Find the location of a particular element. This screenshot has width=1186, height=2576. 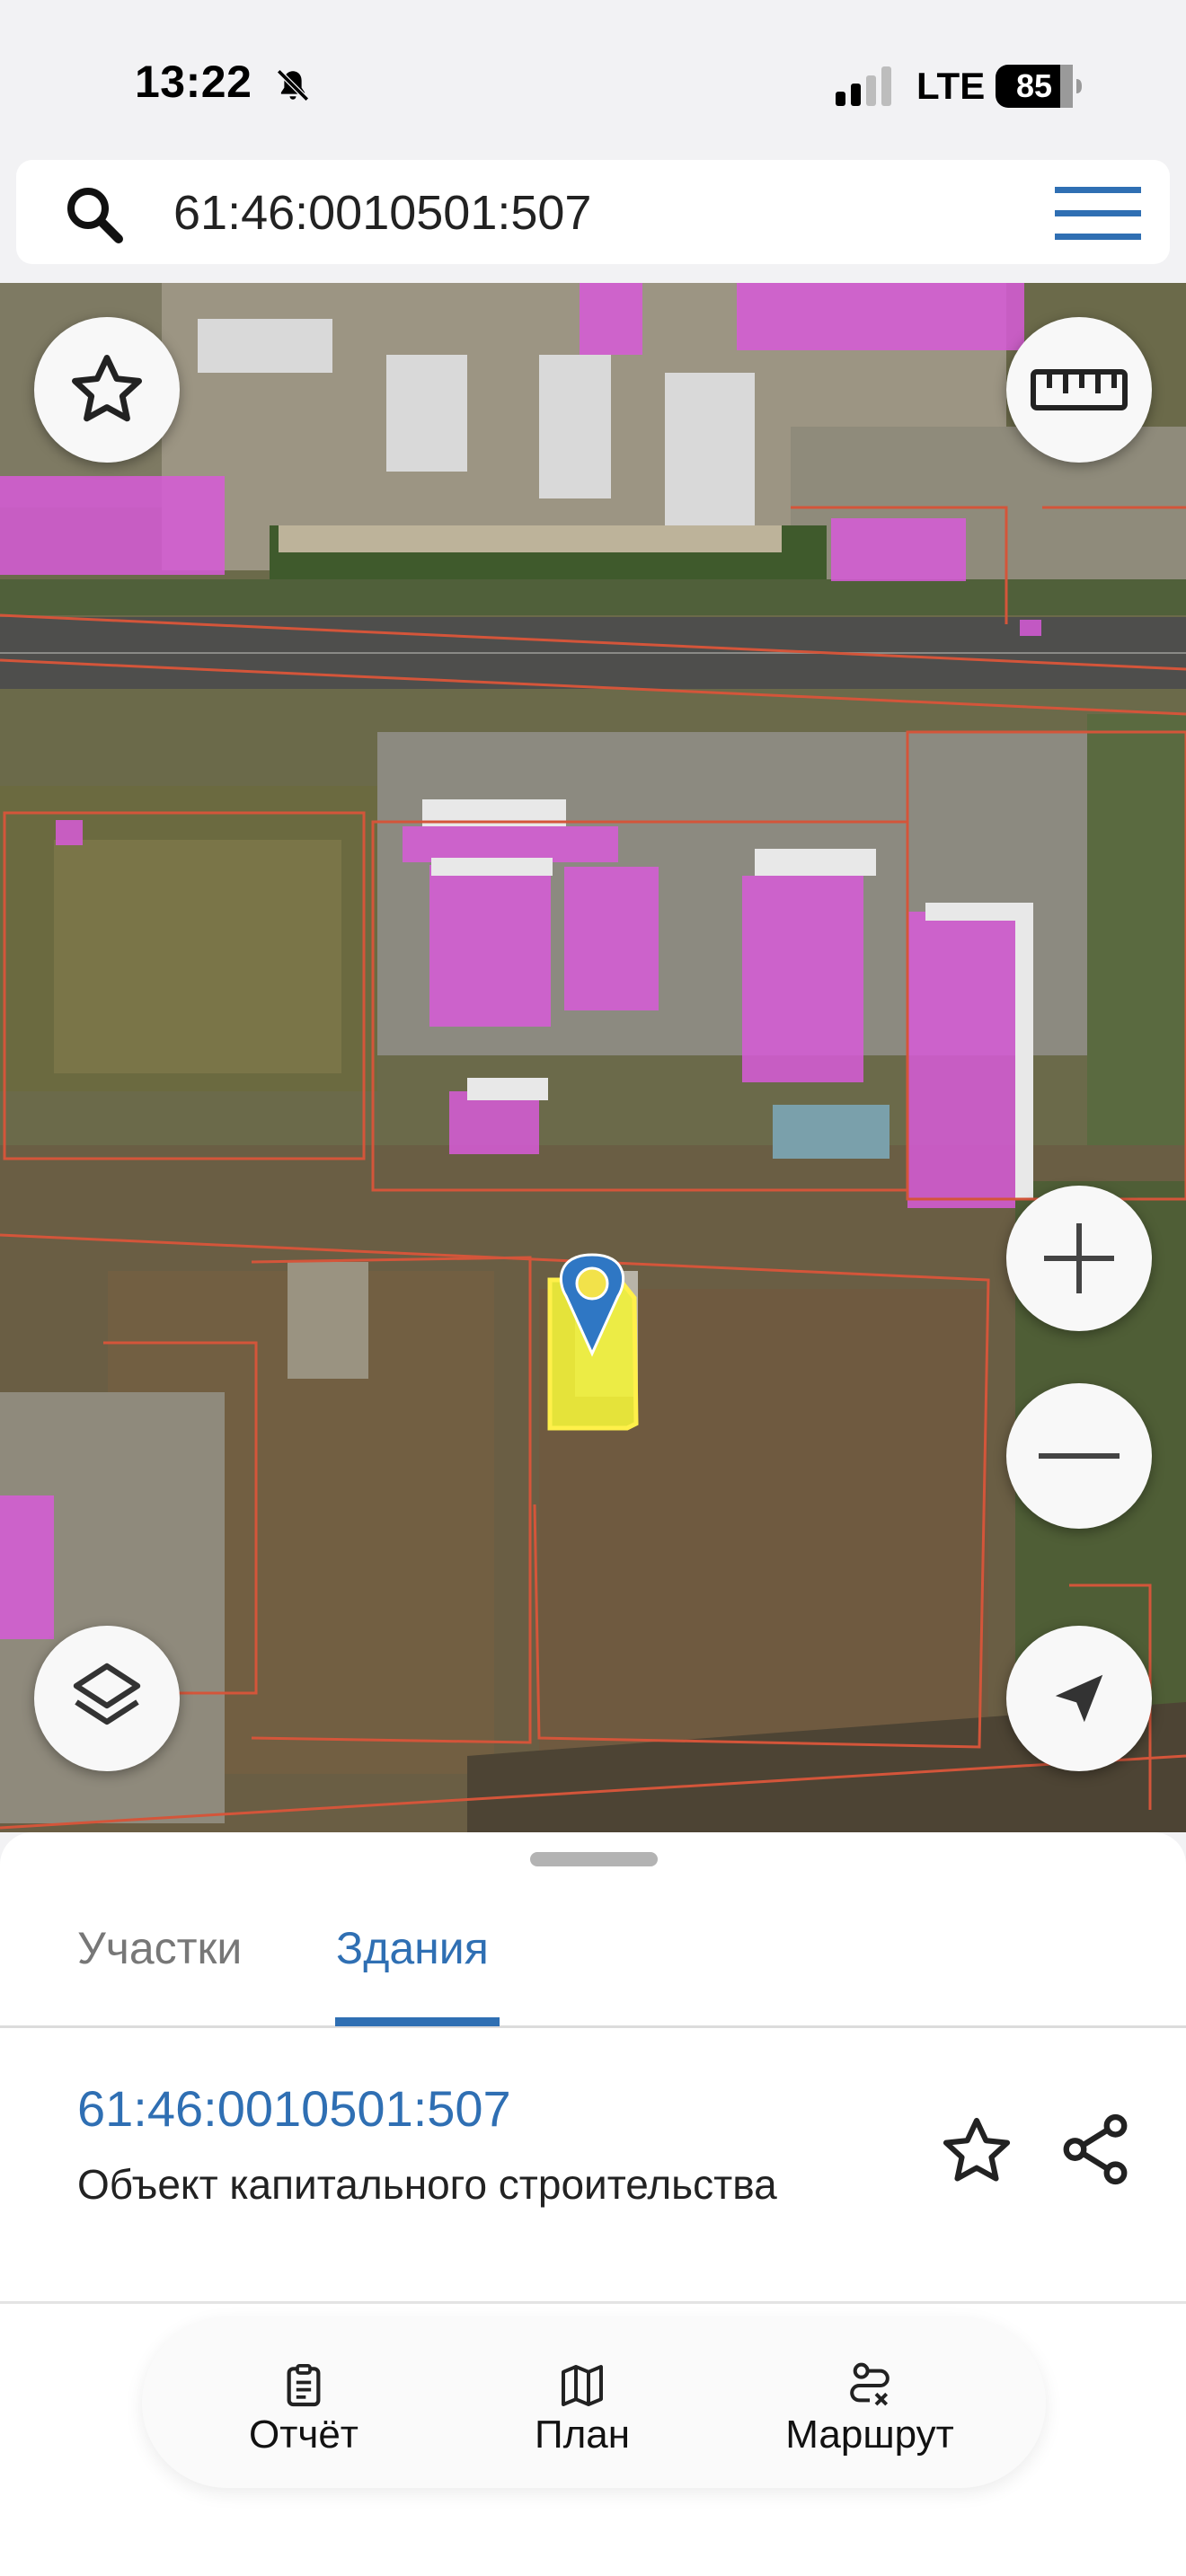

cadastral-number-link: 61:46:0010501:507 is located at coordinates (294, 2108).